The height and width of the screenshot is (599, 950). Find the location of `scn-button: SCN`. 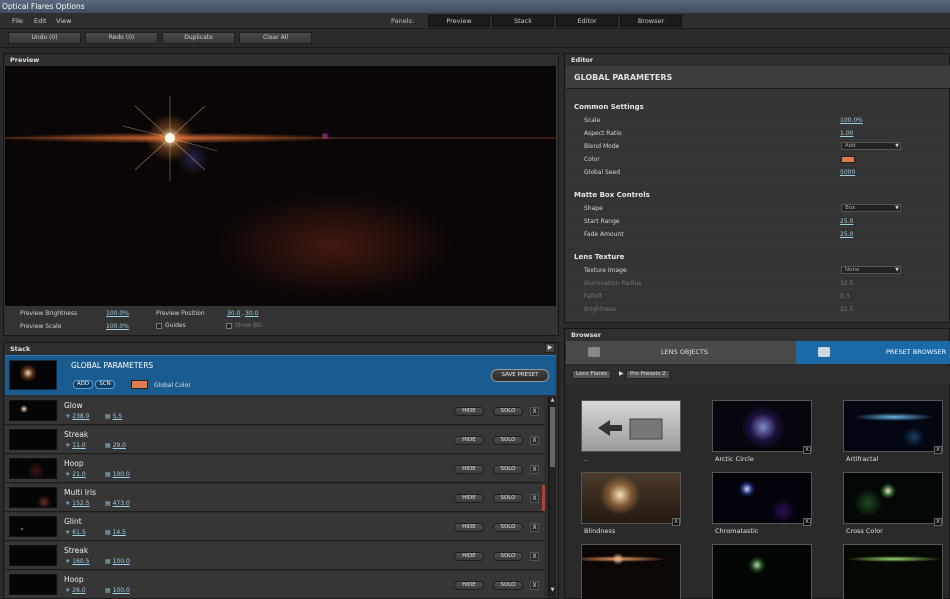

scn-button: SCN is located at coordinates (105, 384).